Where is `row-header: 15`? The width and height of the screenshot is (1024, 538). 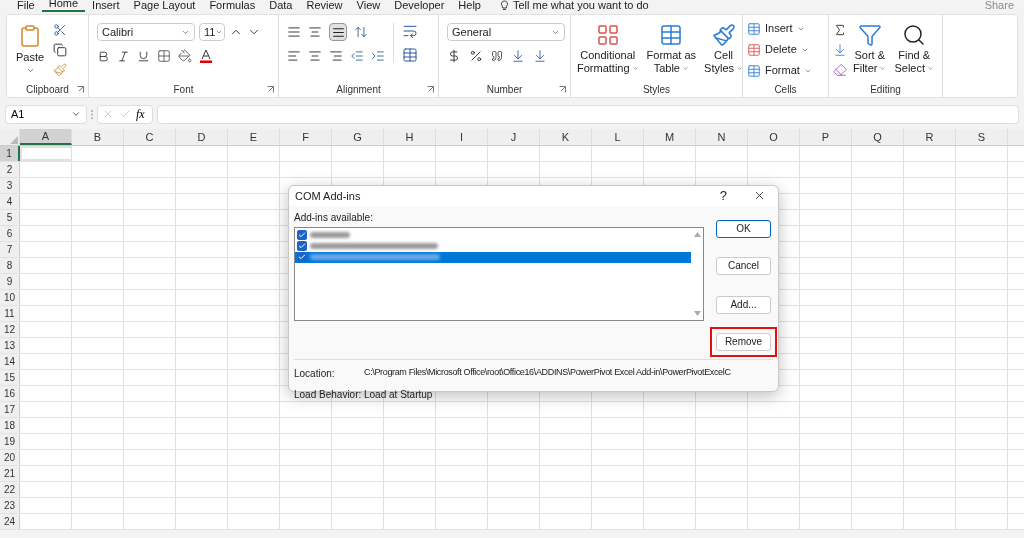 row-header: 15 is located at coordinates (10, 377).